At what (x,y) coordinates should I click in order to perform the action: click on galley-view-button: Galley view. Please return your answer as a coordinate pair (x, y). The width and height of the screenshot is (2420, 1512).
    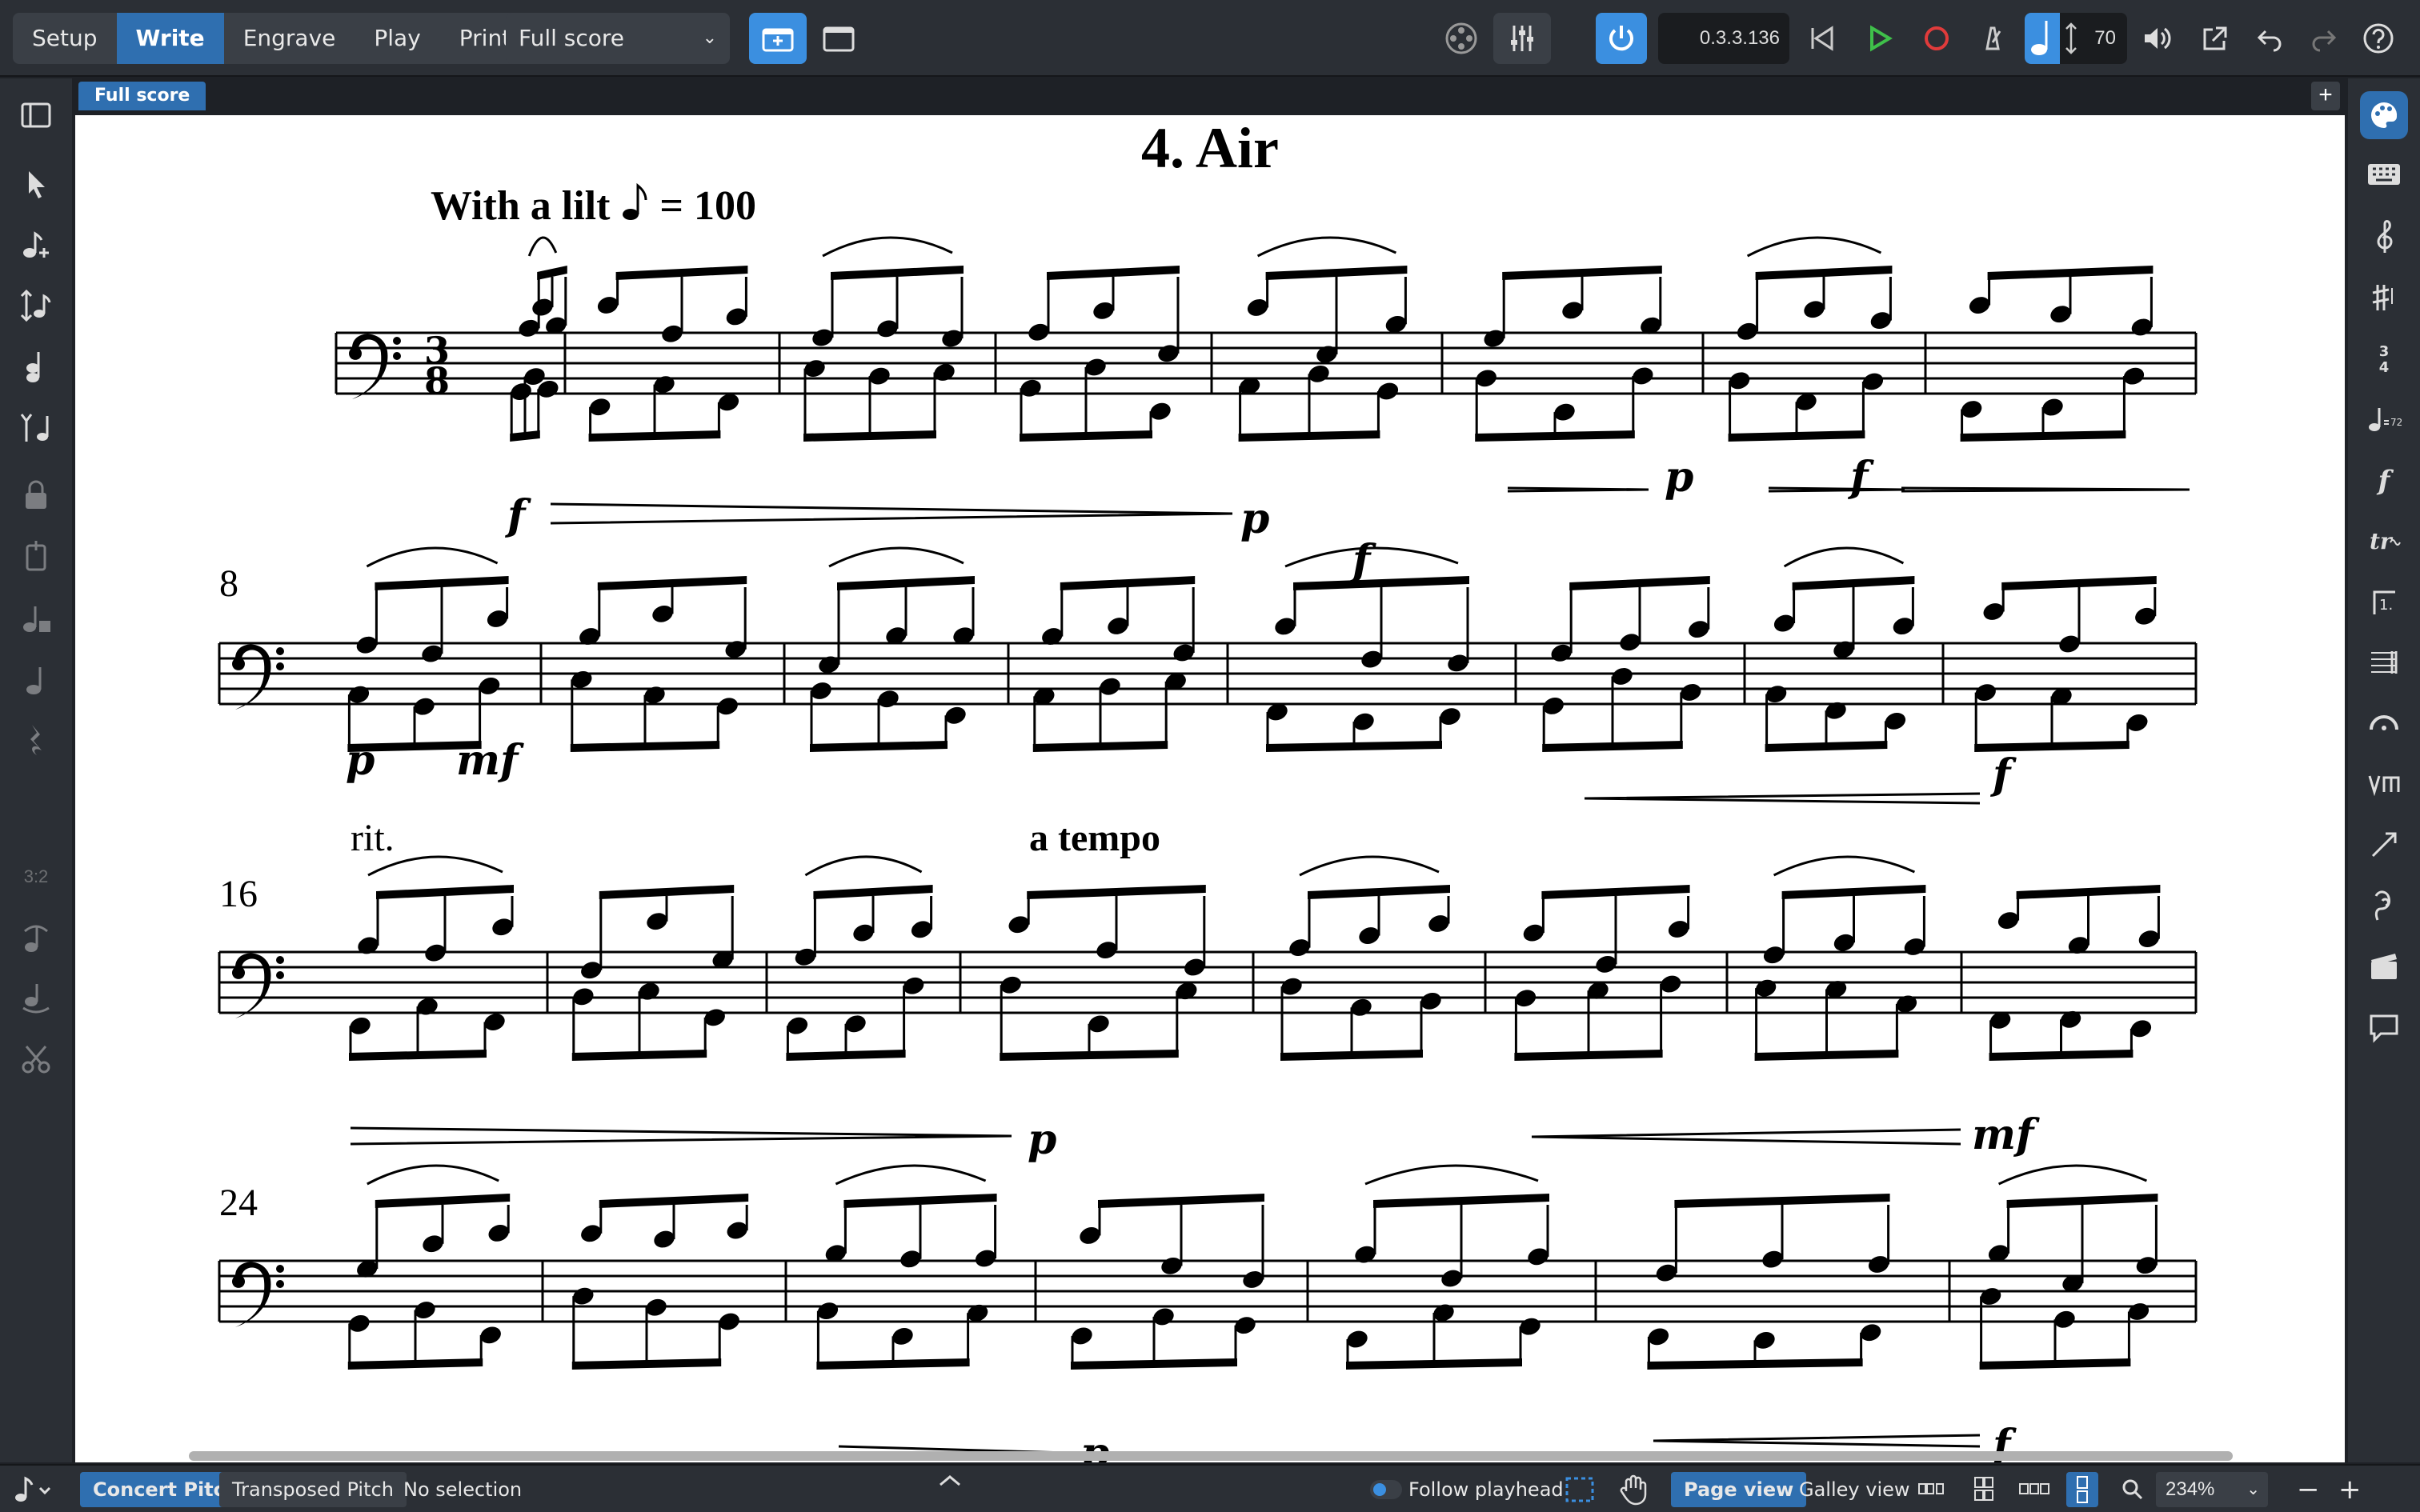
    Looking at the image, I should click on (1854, 1489).